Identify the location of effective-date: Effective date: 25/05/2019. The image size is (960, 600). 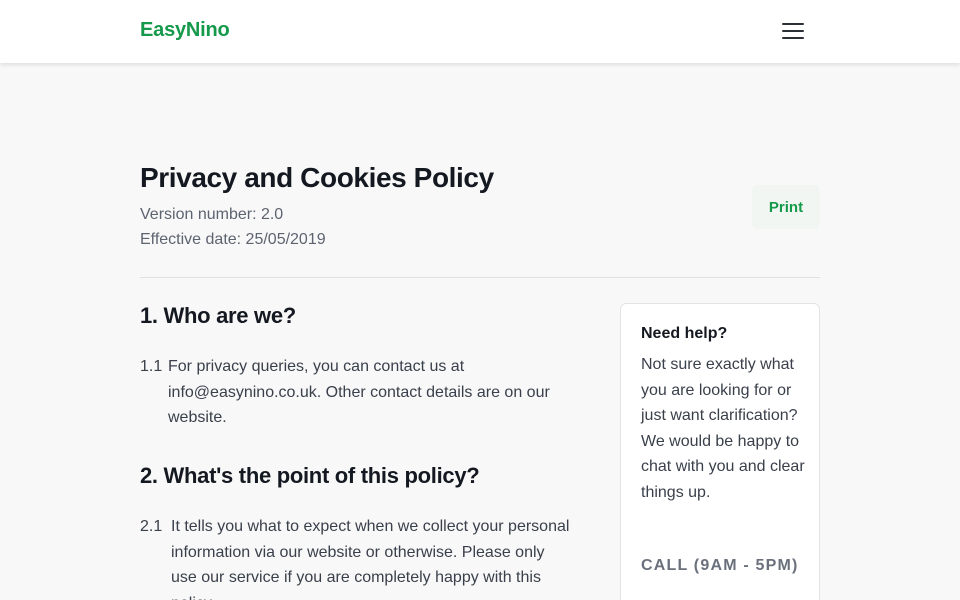
(233, 239).